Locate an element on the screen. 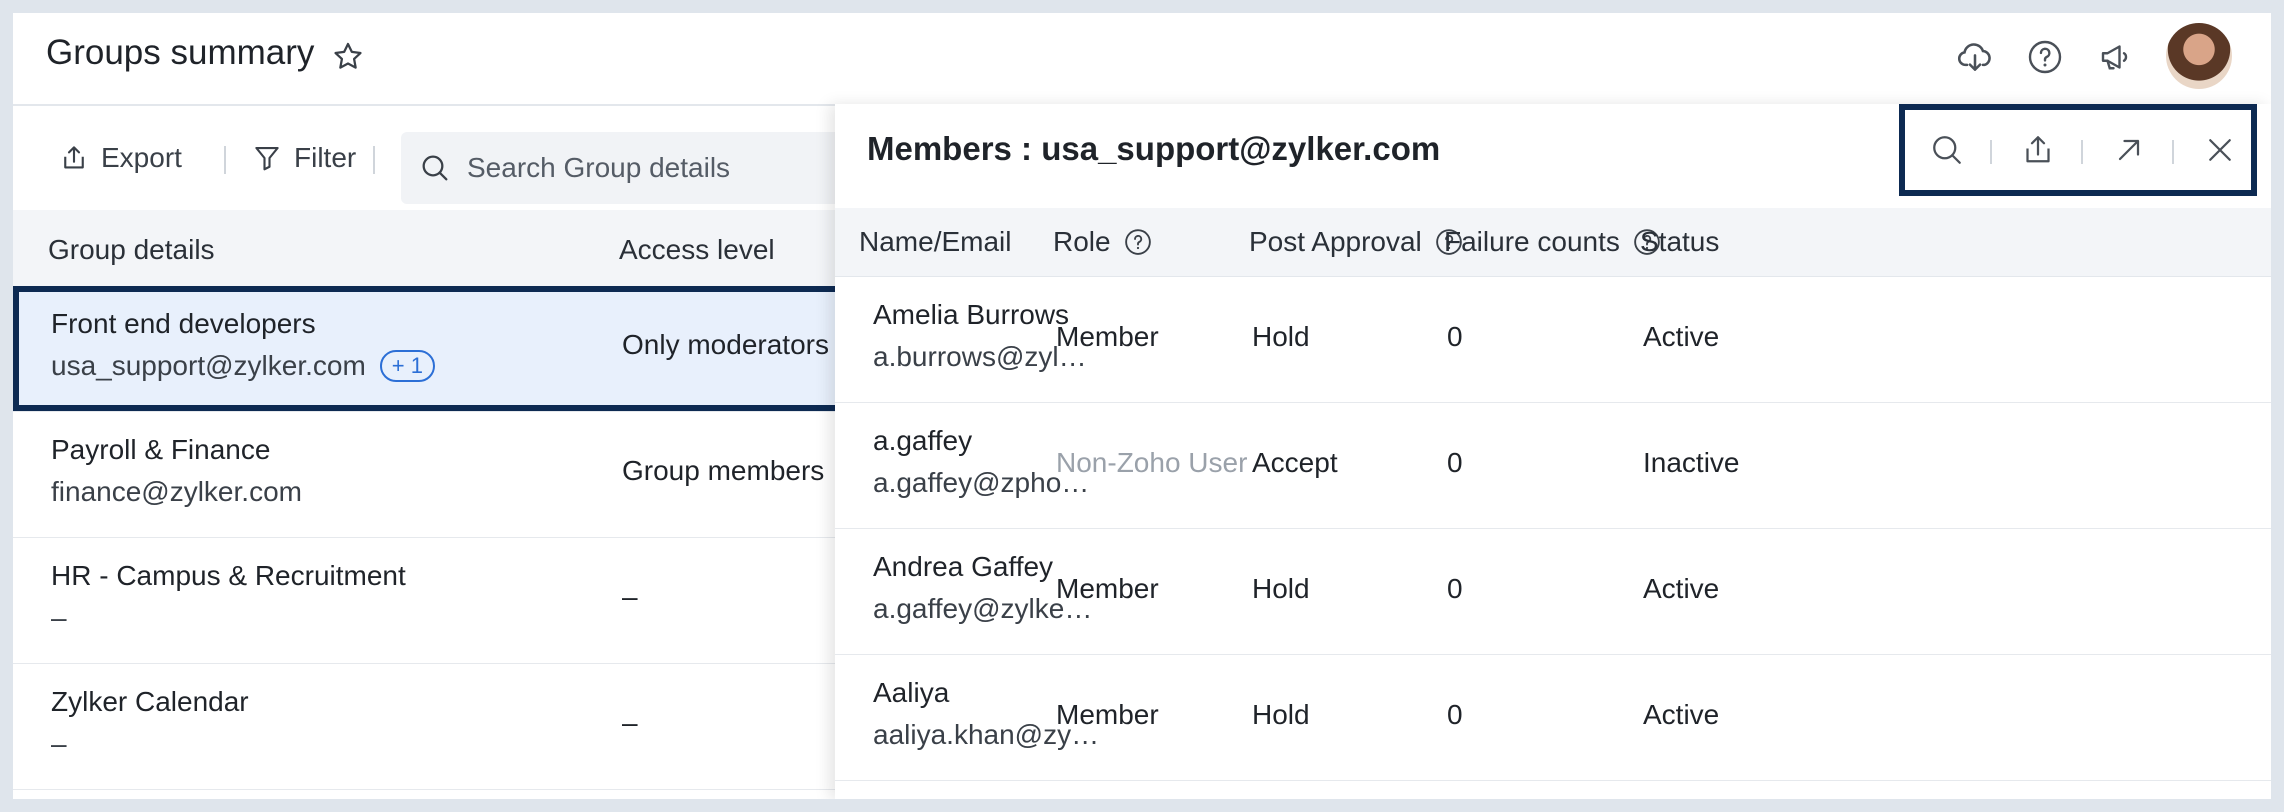 The image size is (2284, 812). group-email-line: usa_support@zylker.com + 1 is located at coordinates (243, 366).